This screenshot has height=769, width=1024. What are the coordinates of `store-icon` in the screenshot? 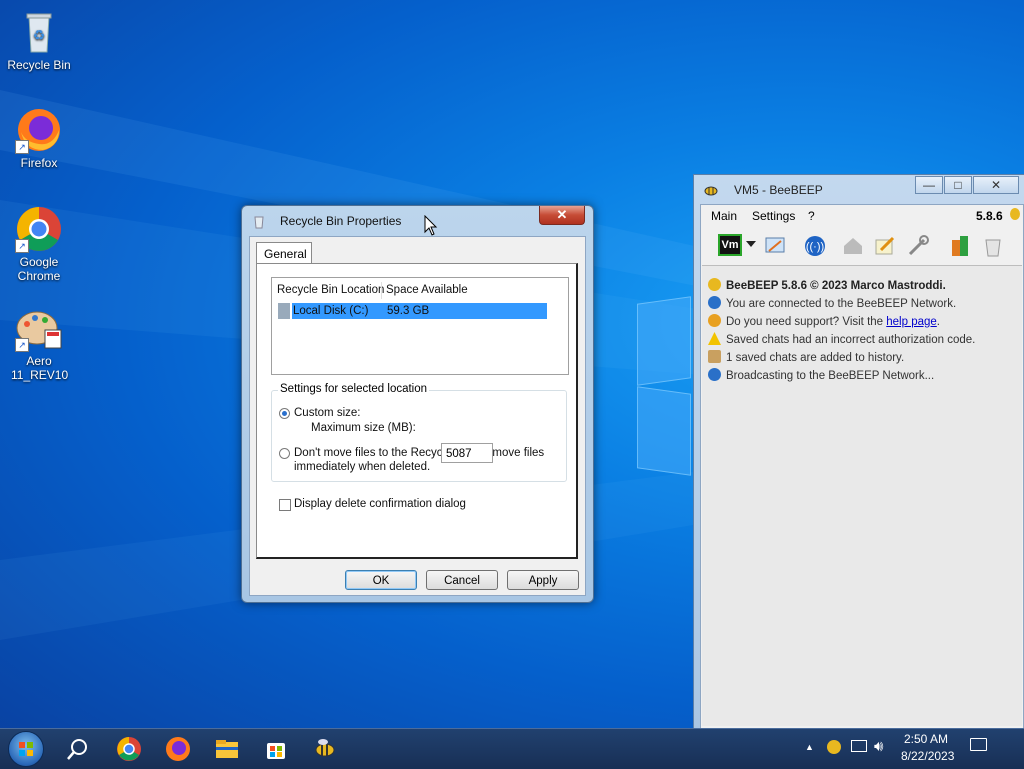 It's located at (276, 749).